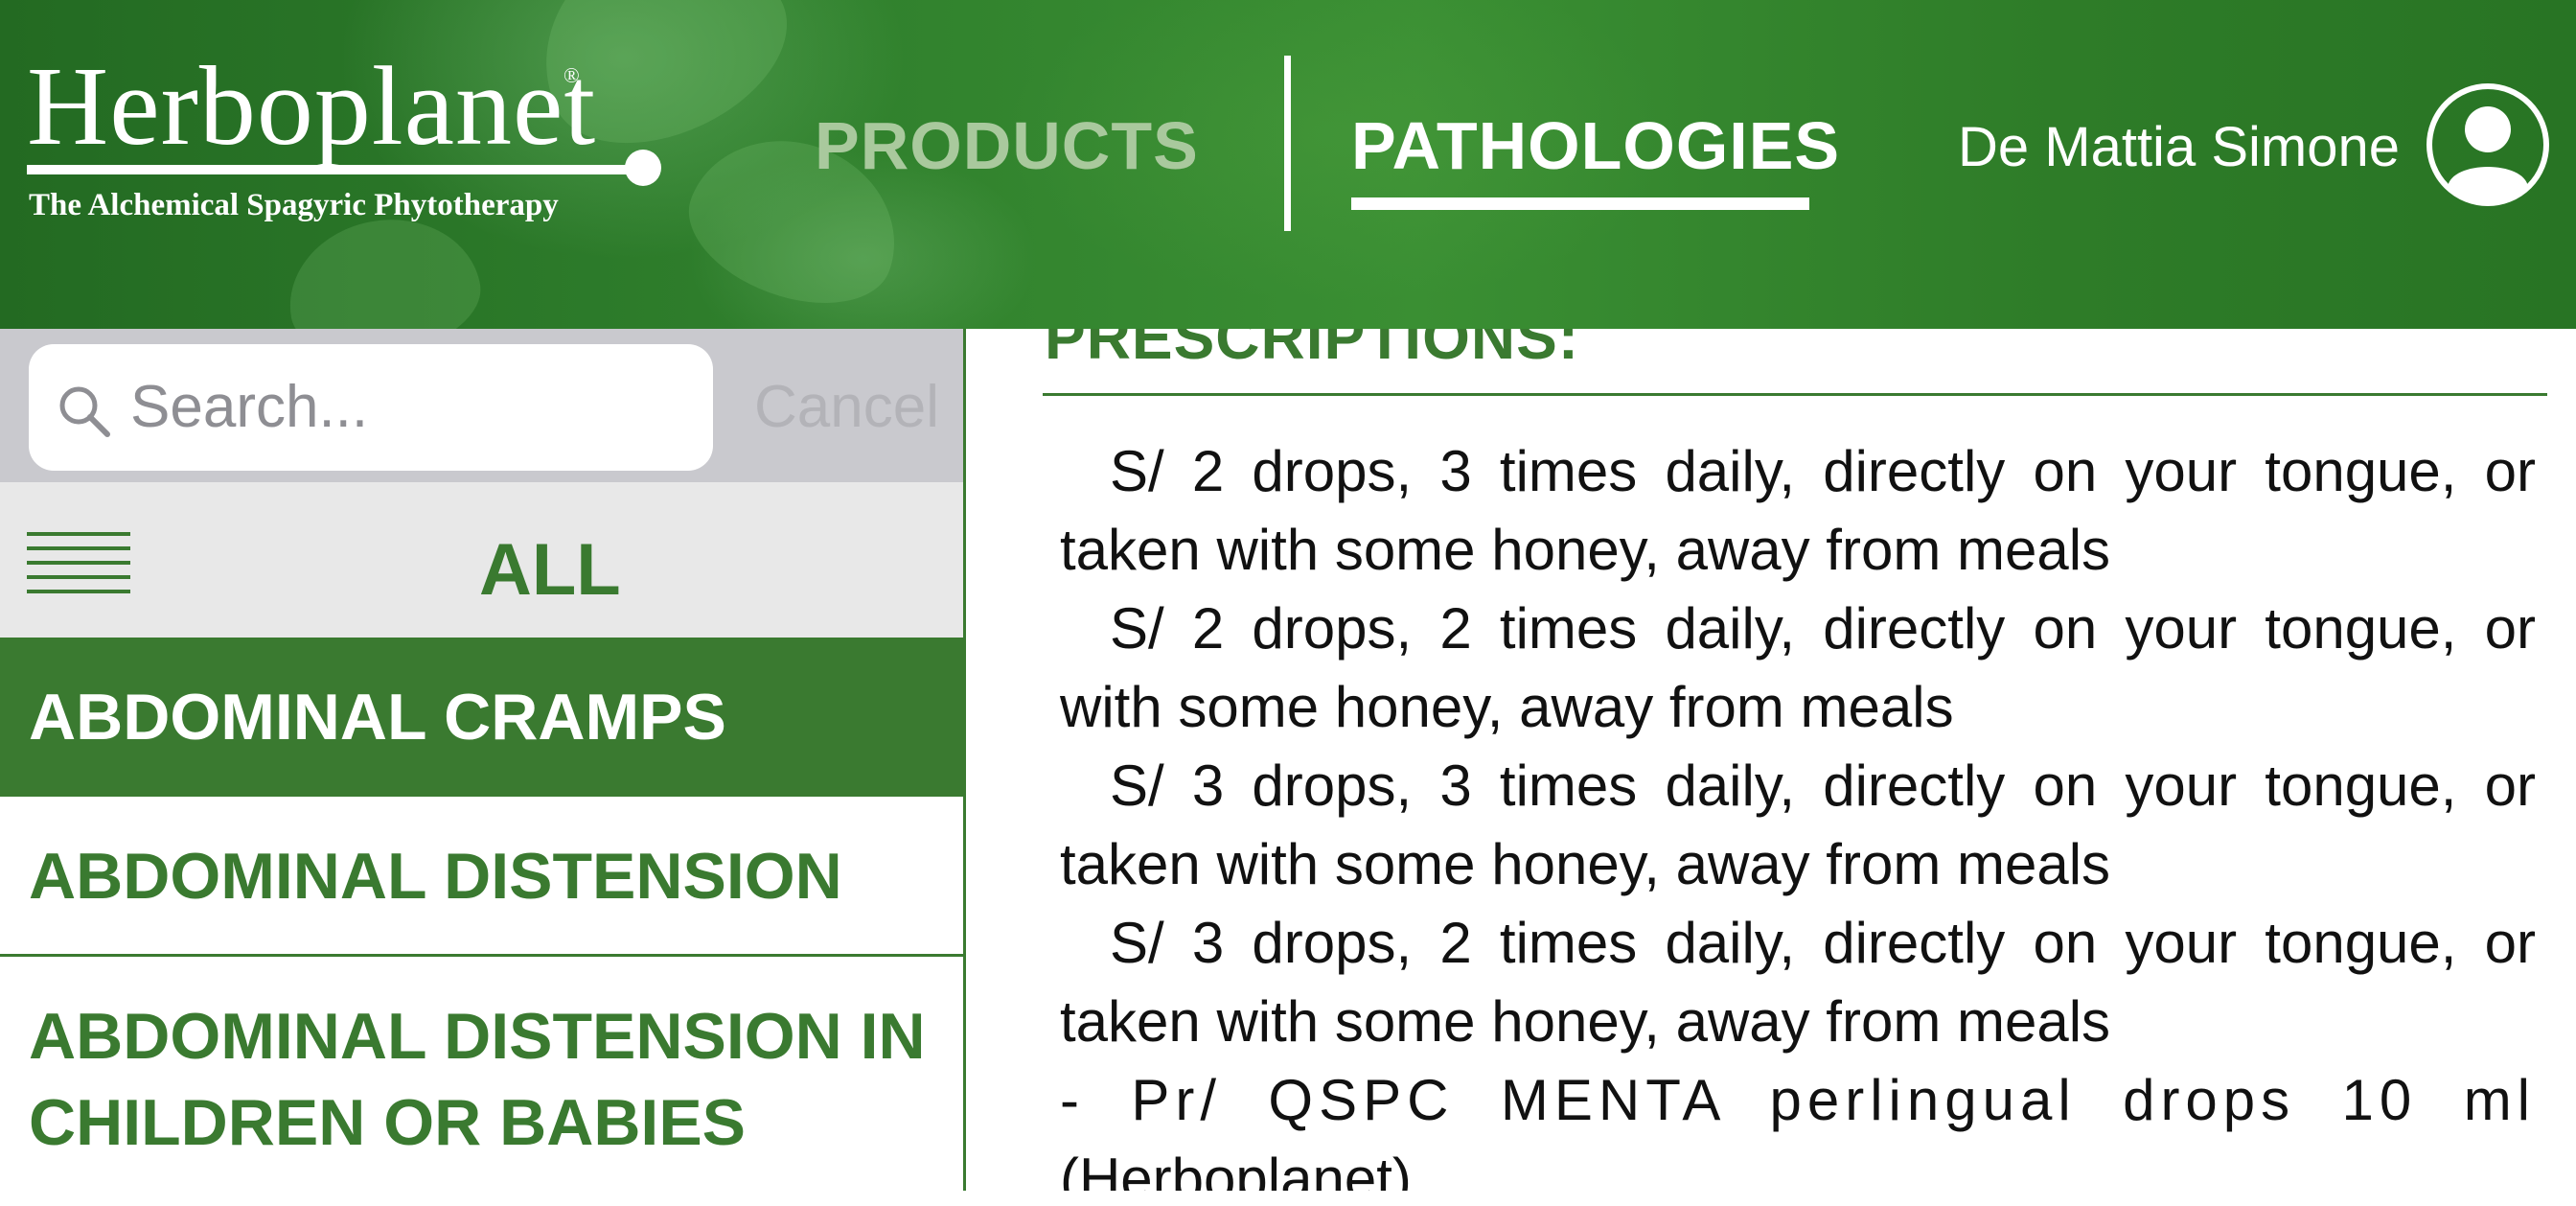  I want to click on user-avatar-icon, so click(2500, 163).